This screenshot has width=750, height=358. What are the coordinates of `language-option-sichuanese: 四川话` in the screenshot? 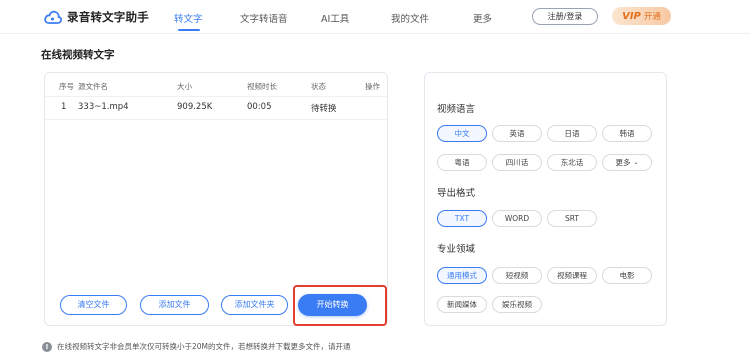 It's located at (517, 162).